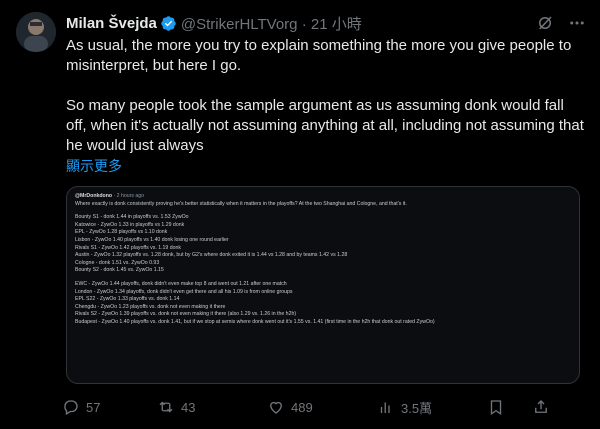 This screenshot has height=429, width=600. What do you see at coordinates (276, 407) in the screenshot?
I see `heart-icon` at bounding box center [276, 407].